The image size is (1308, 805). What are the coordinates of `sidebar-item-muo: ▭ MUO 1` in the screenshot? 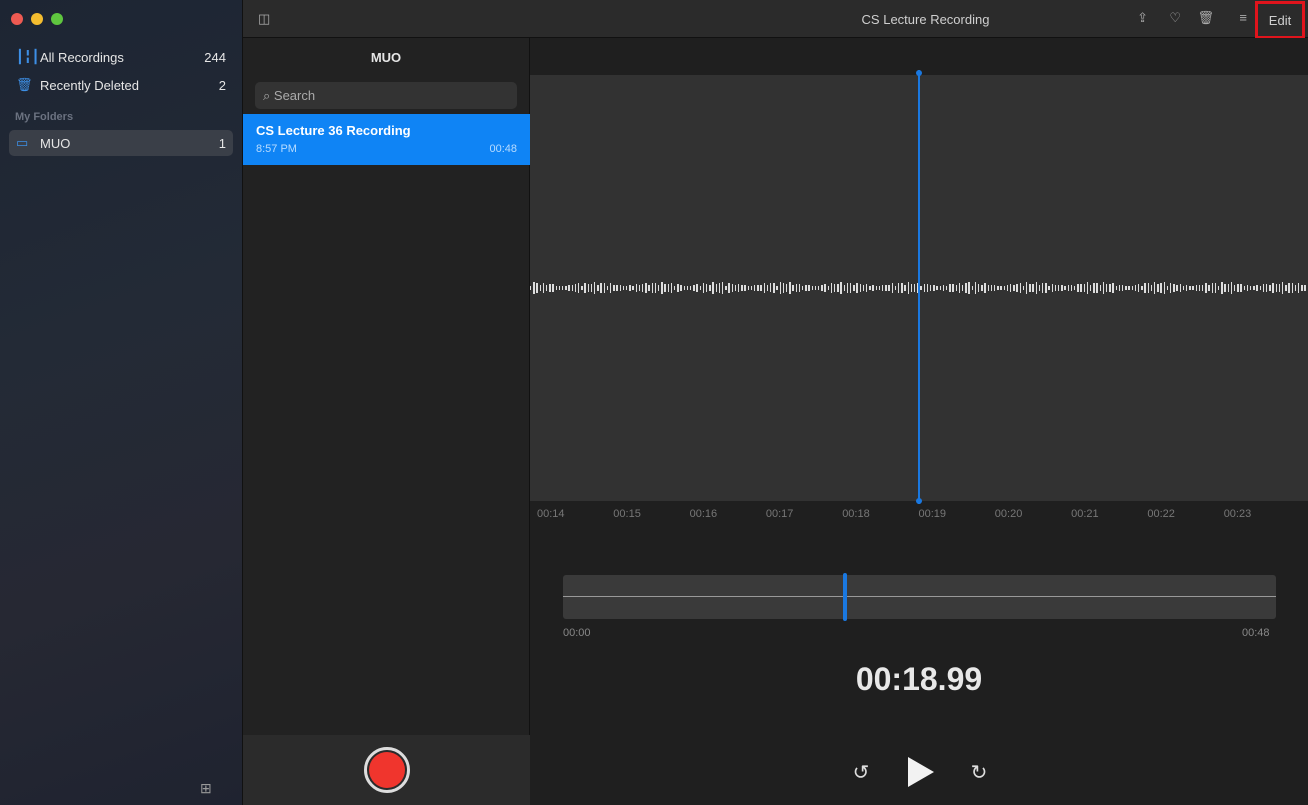 It's located at (121, 143).